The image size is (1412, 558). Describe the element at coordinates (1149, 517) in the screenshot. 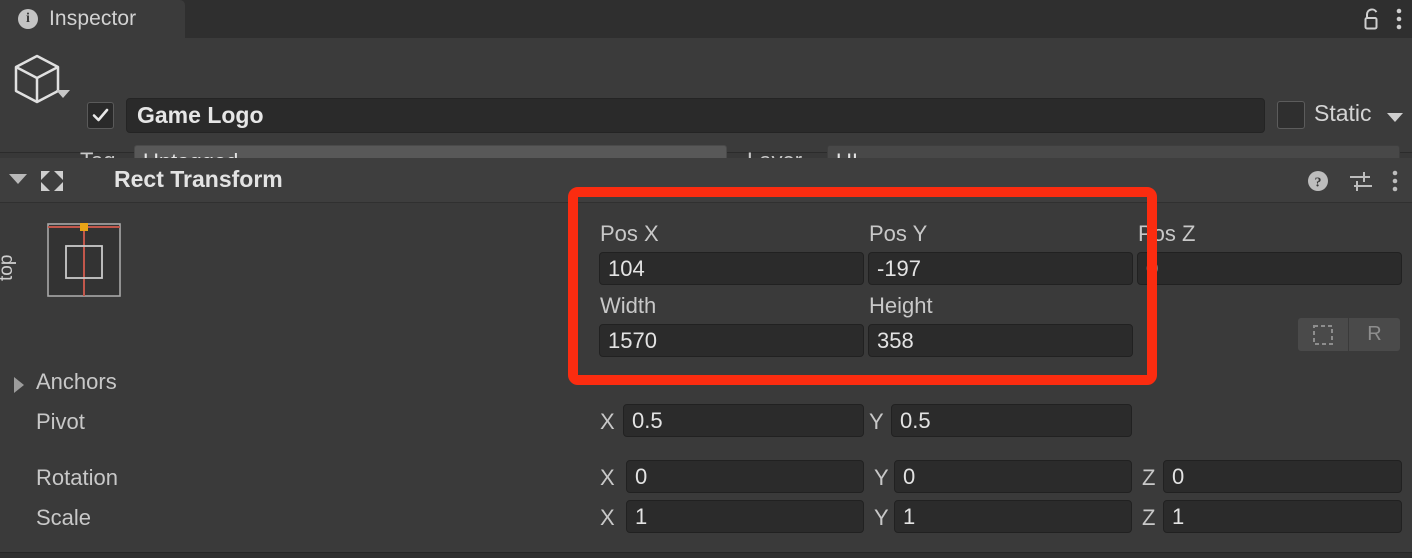

I see `scale-z-axis-label: Z` at that location.